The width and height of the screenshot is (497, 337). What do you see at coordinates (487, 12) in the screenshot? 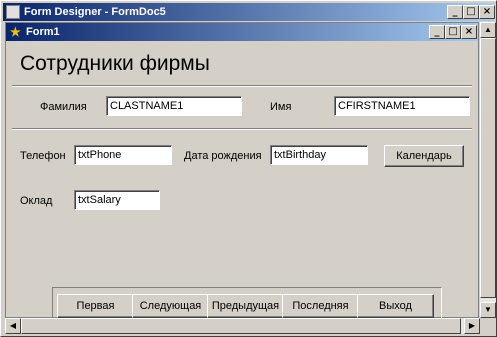
I see `close-button: ×` at bounding box center [487, 12].